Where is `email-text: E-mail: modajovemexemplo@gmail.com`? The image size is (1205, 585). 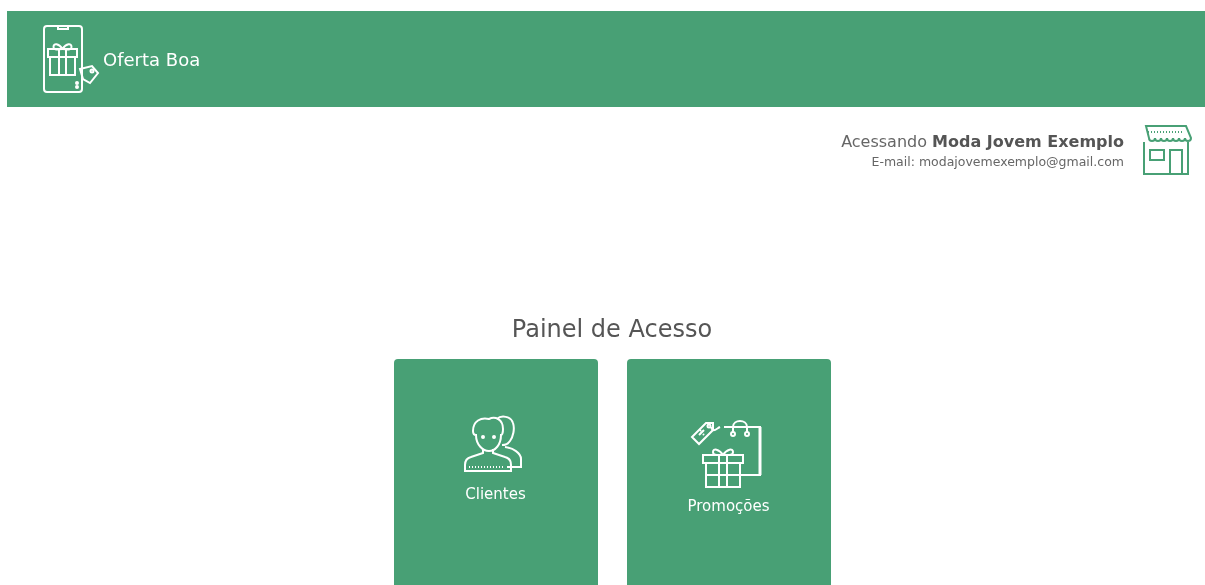 email-text: E-mail: modajovemexemplo@gmail.com is located at coordinates (997, 161).